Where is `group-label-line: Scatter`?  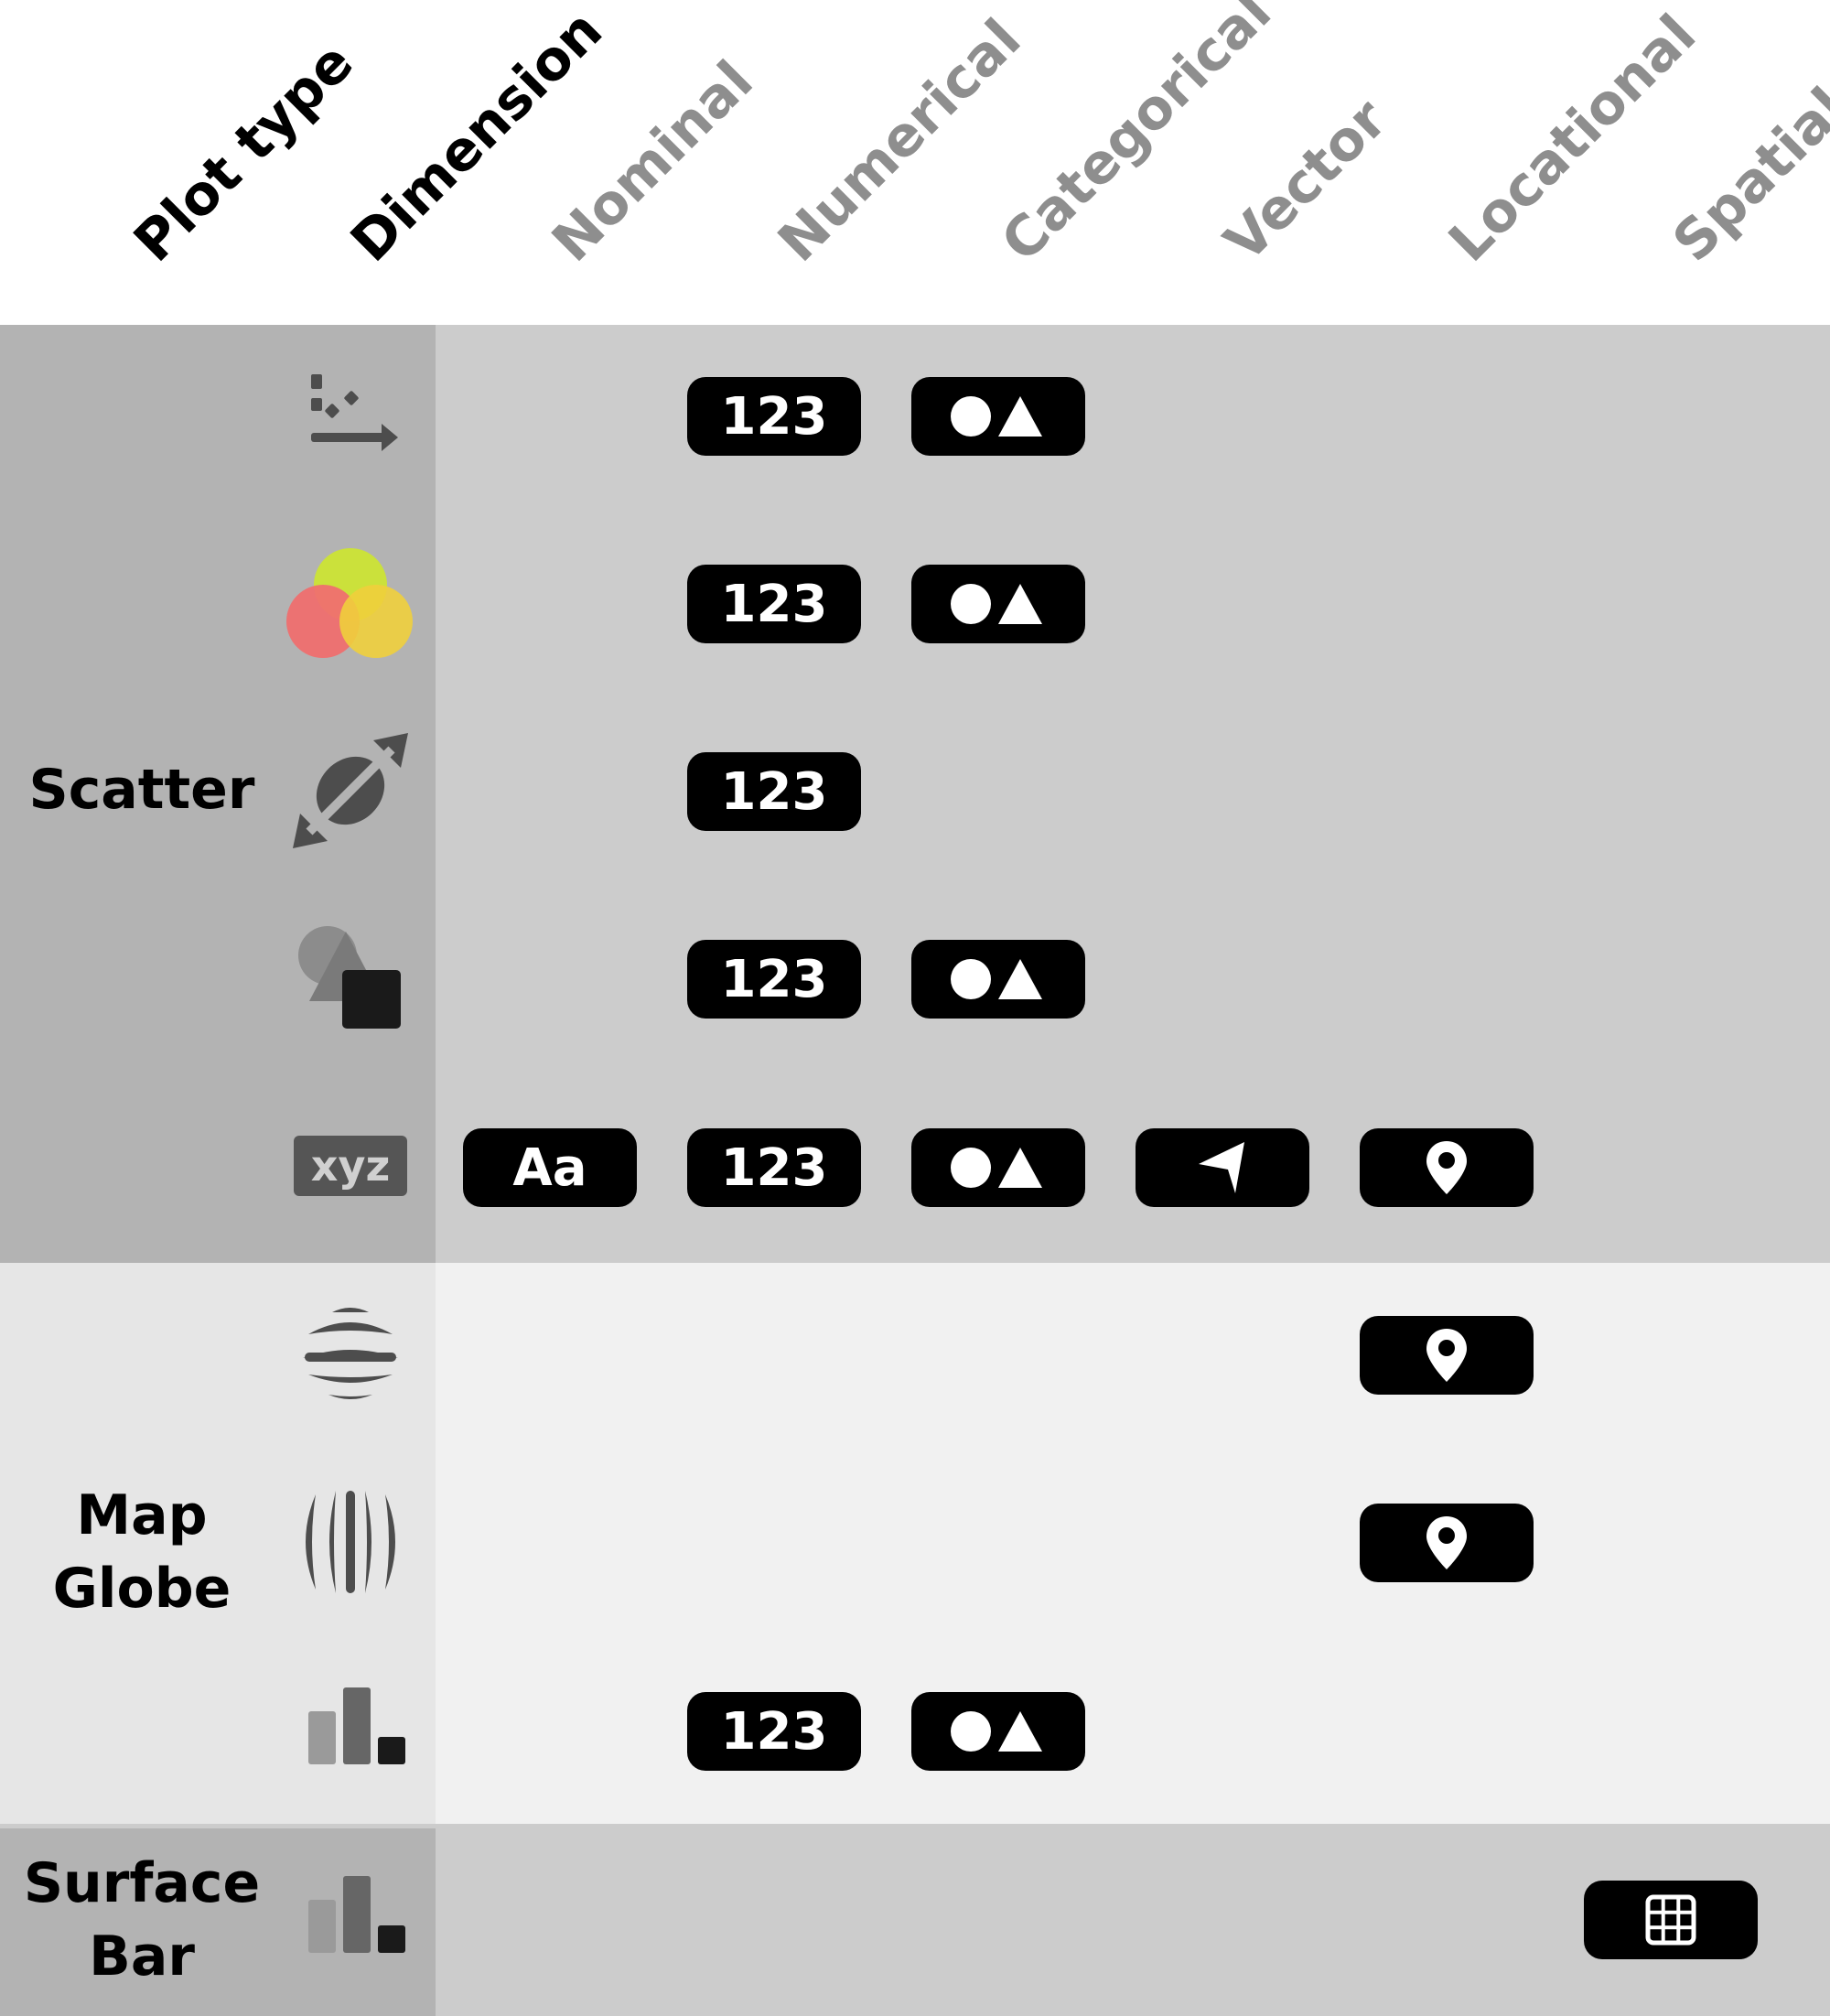 group-label-line: Scatter is located at coordinates (142, 790).